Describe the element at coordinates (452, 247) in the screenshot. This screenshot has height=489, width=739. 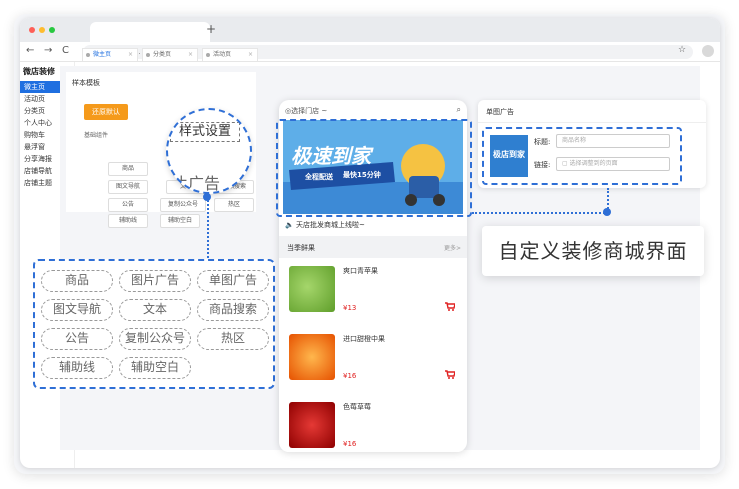
I see `more-link: 更多>` at that location.